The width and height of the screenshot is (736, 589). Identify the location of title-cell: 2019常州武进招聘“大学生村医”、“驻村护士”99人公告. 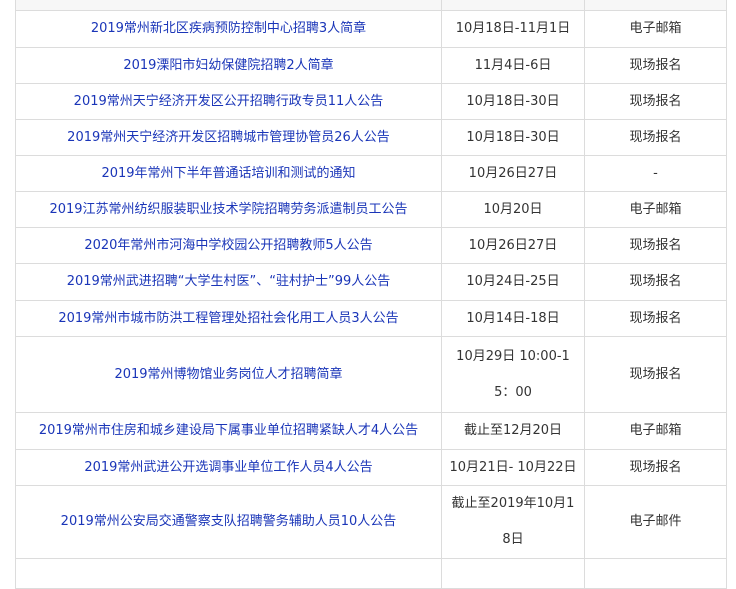
(228, 282).